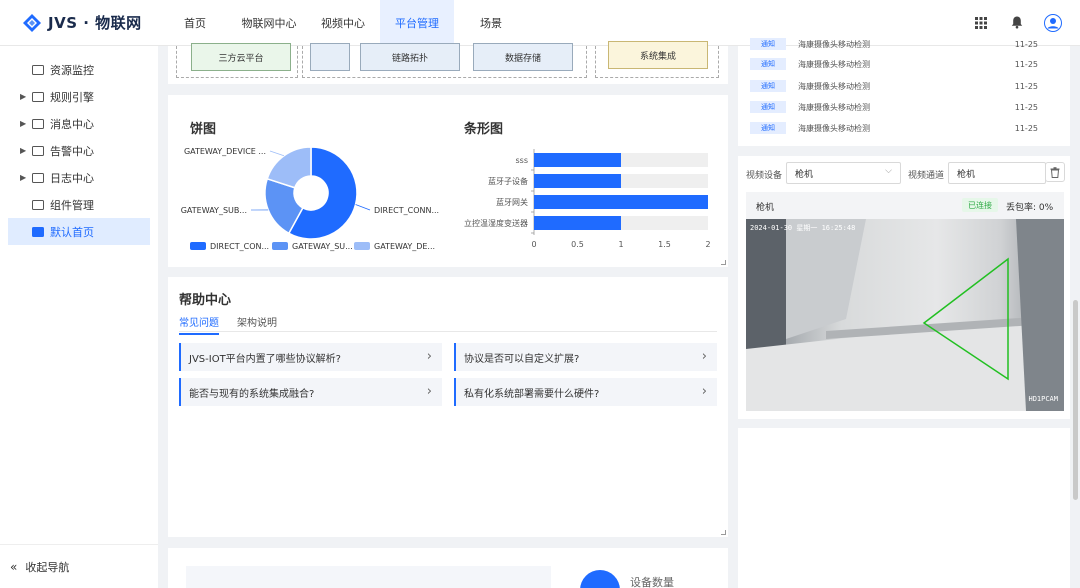 The height and width of the screenshot is (588, 1080). I want to click on brand-logo: JVS · 物联网, so click(79, 23).